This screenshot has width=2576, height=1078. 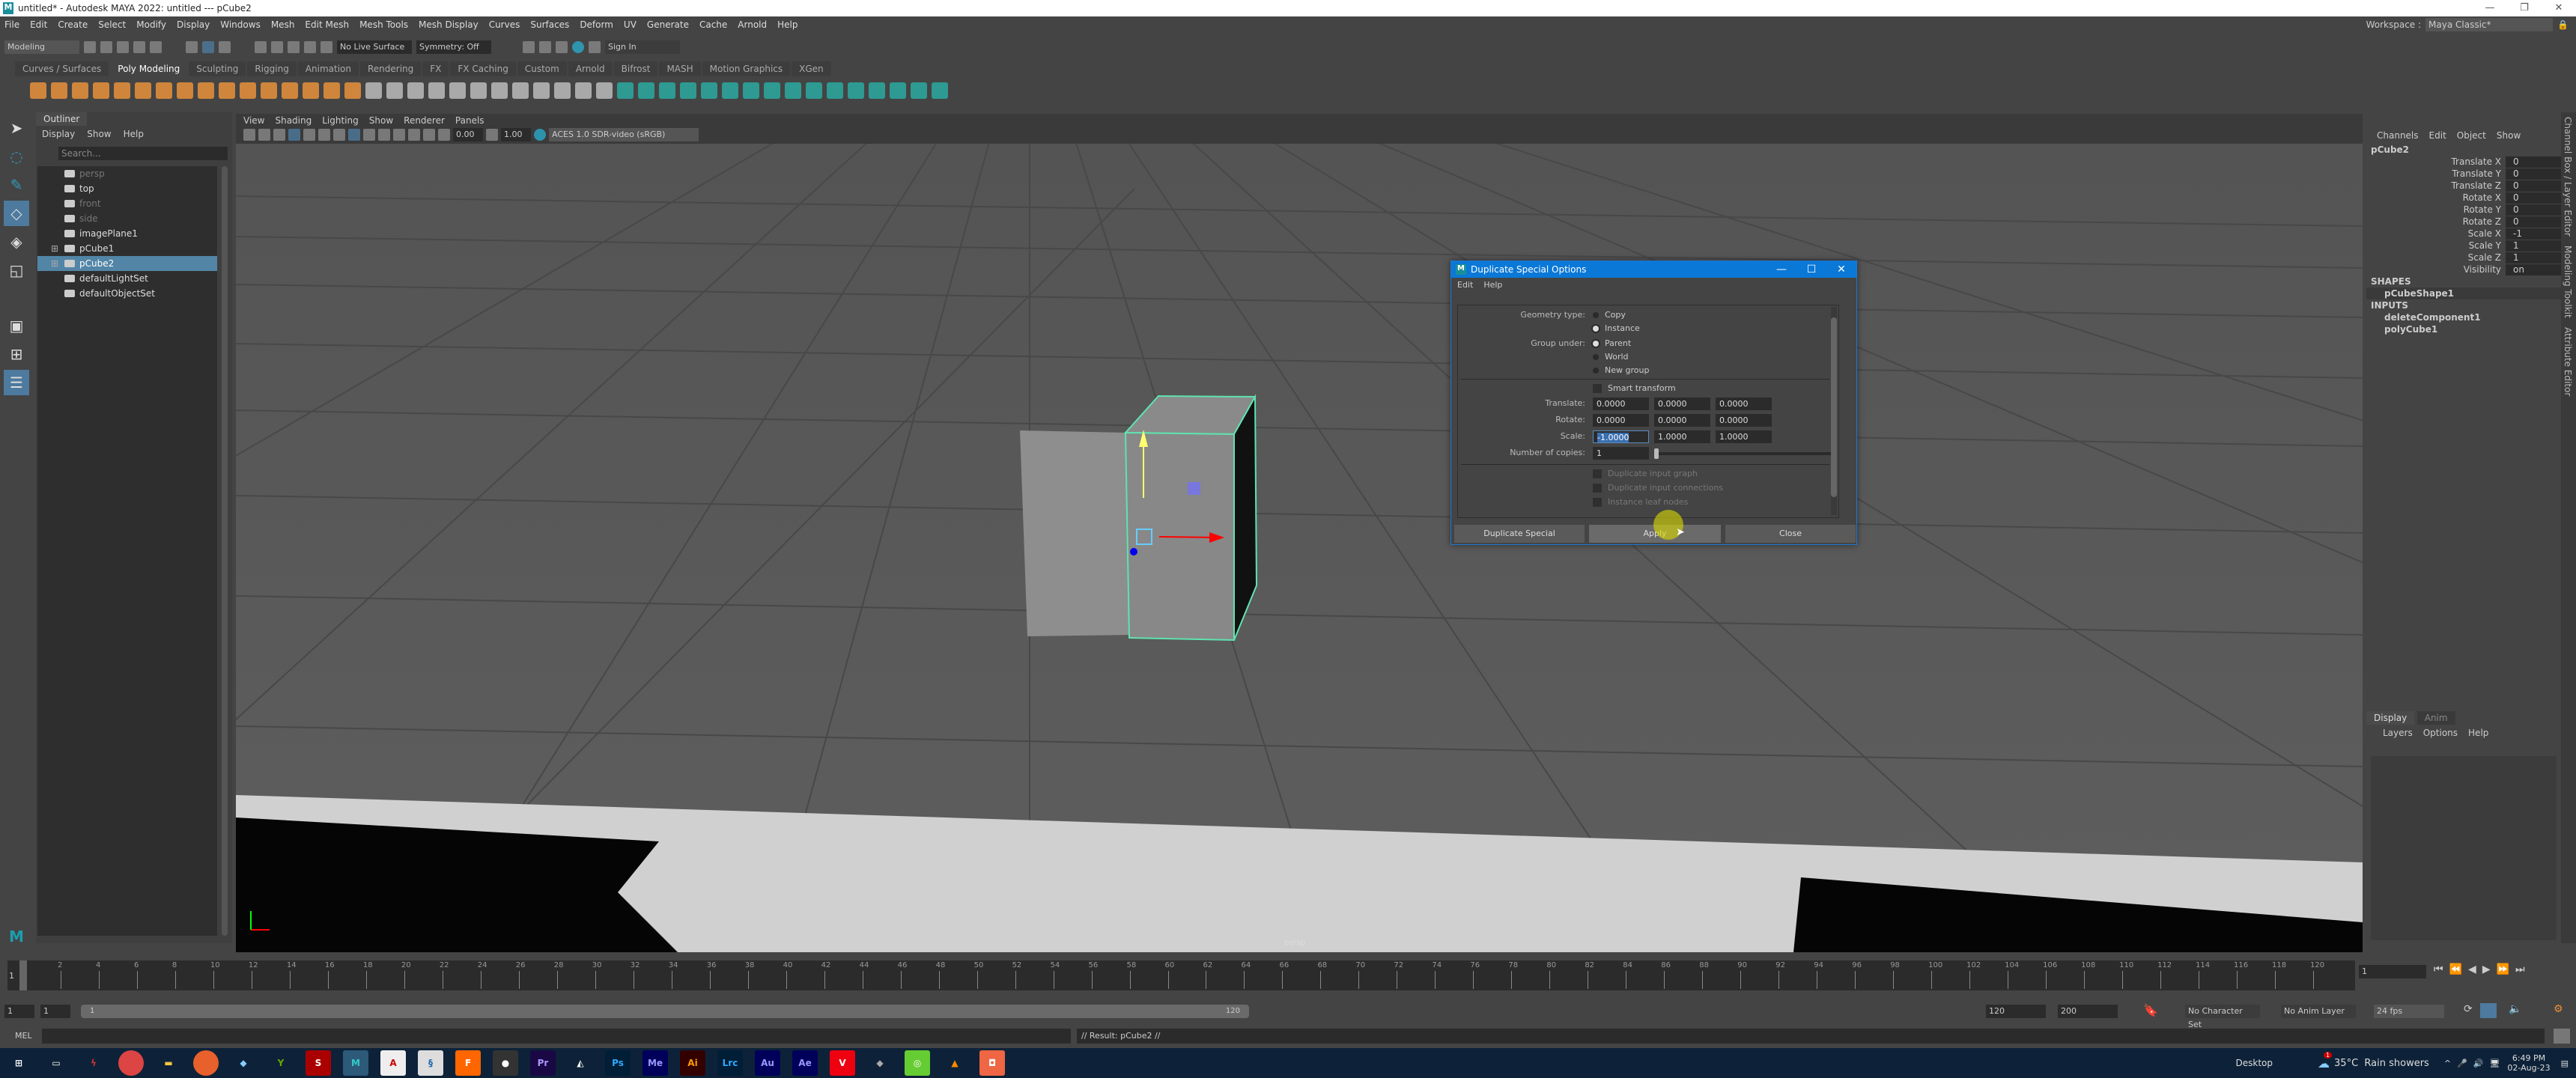 I want to click on outliner-tab: Outliner, so click(x=62, y=119).